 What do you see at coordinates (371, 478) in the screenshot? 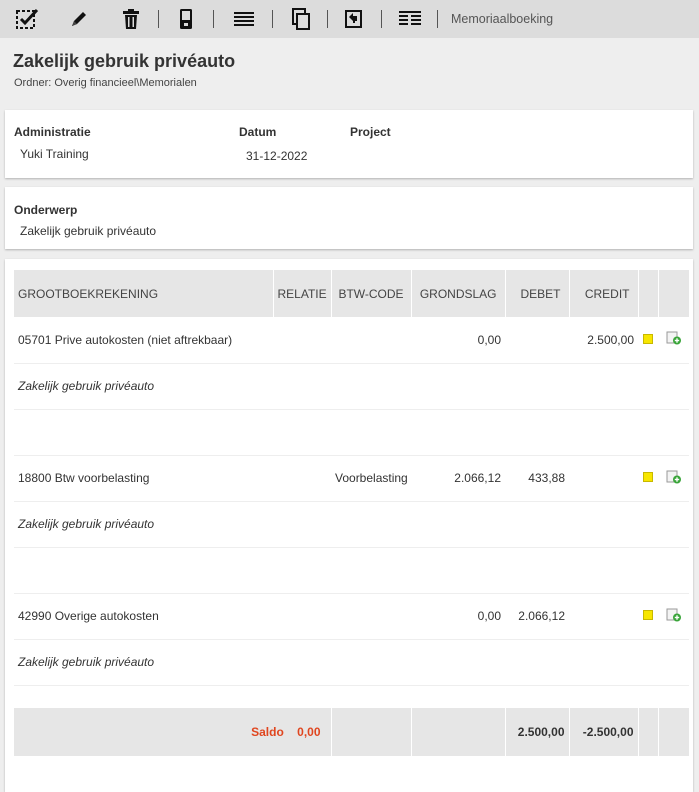
I see `btw-cell: Voorbelasting` at bounding box center [371, 478].